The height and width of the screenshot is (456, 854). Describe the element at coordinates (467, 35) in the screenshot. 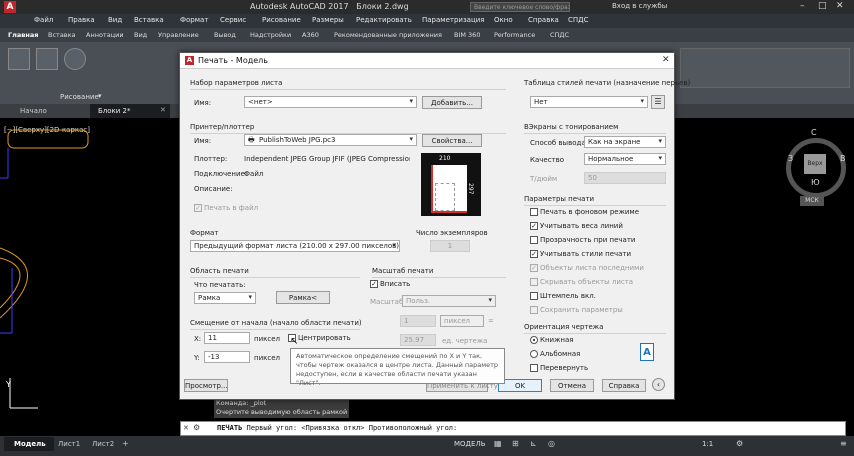

I see `ribbon-tab: BIM 360` at that location.